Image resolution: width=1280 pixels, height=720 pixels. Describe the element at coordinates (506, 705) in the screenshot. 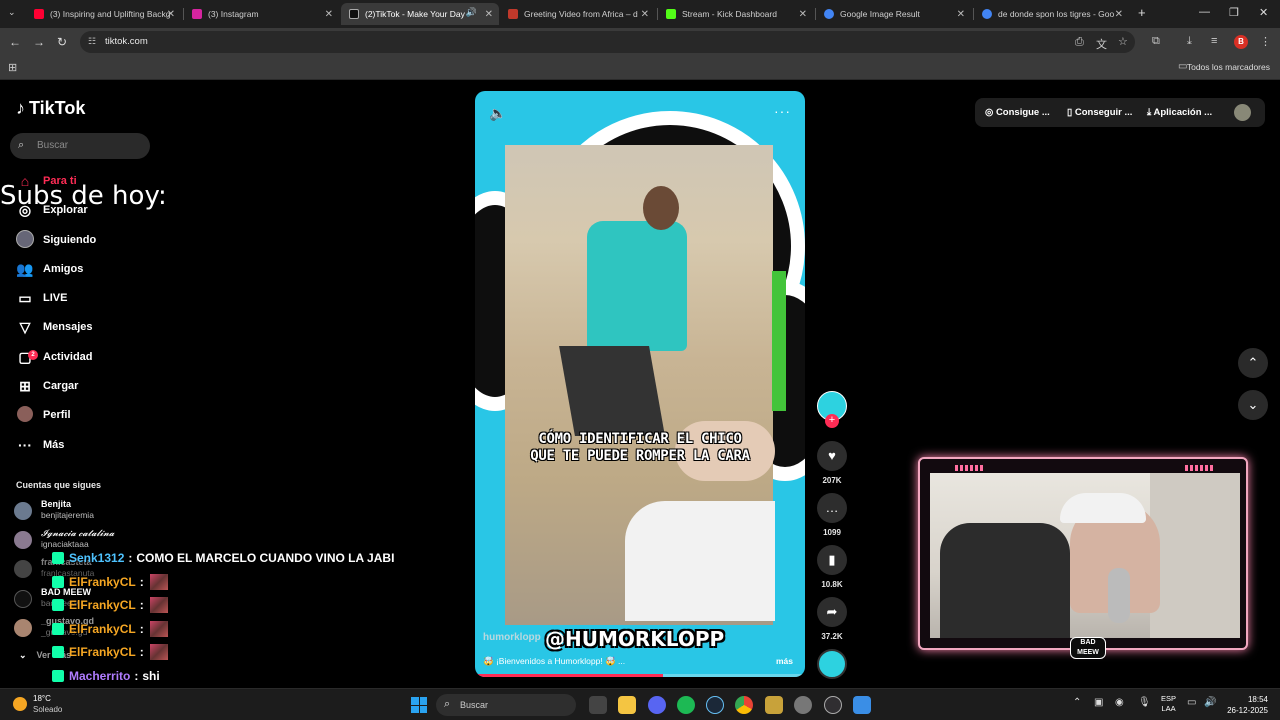

I see `taskbar-search: ⌕ Buscar` at that location.